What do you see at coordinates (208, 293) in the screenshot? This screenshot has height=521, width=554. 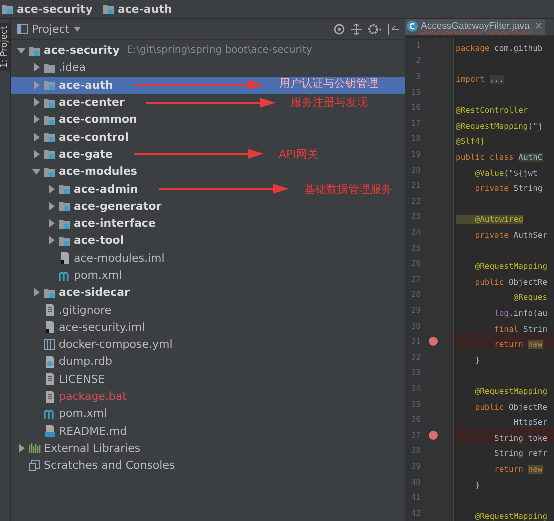 I see `tree-item: ace-sidecar` at bounding box center [208, 293].